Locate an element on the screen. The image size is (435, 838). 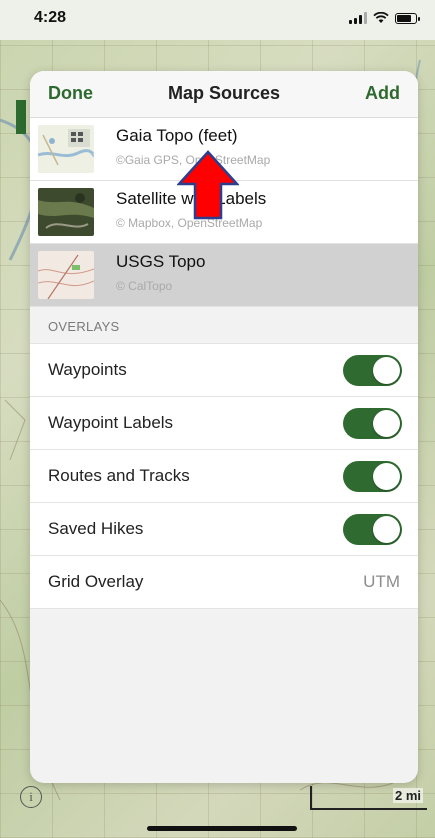
battery-icon is located at coordinates (407, 18).